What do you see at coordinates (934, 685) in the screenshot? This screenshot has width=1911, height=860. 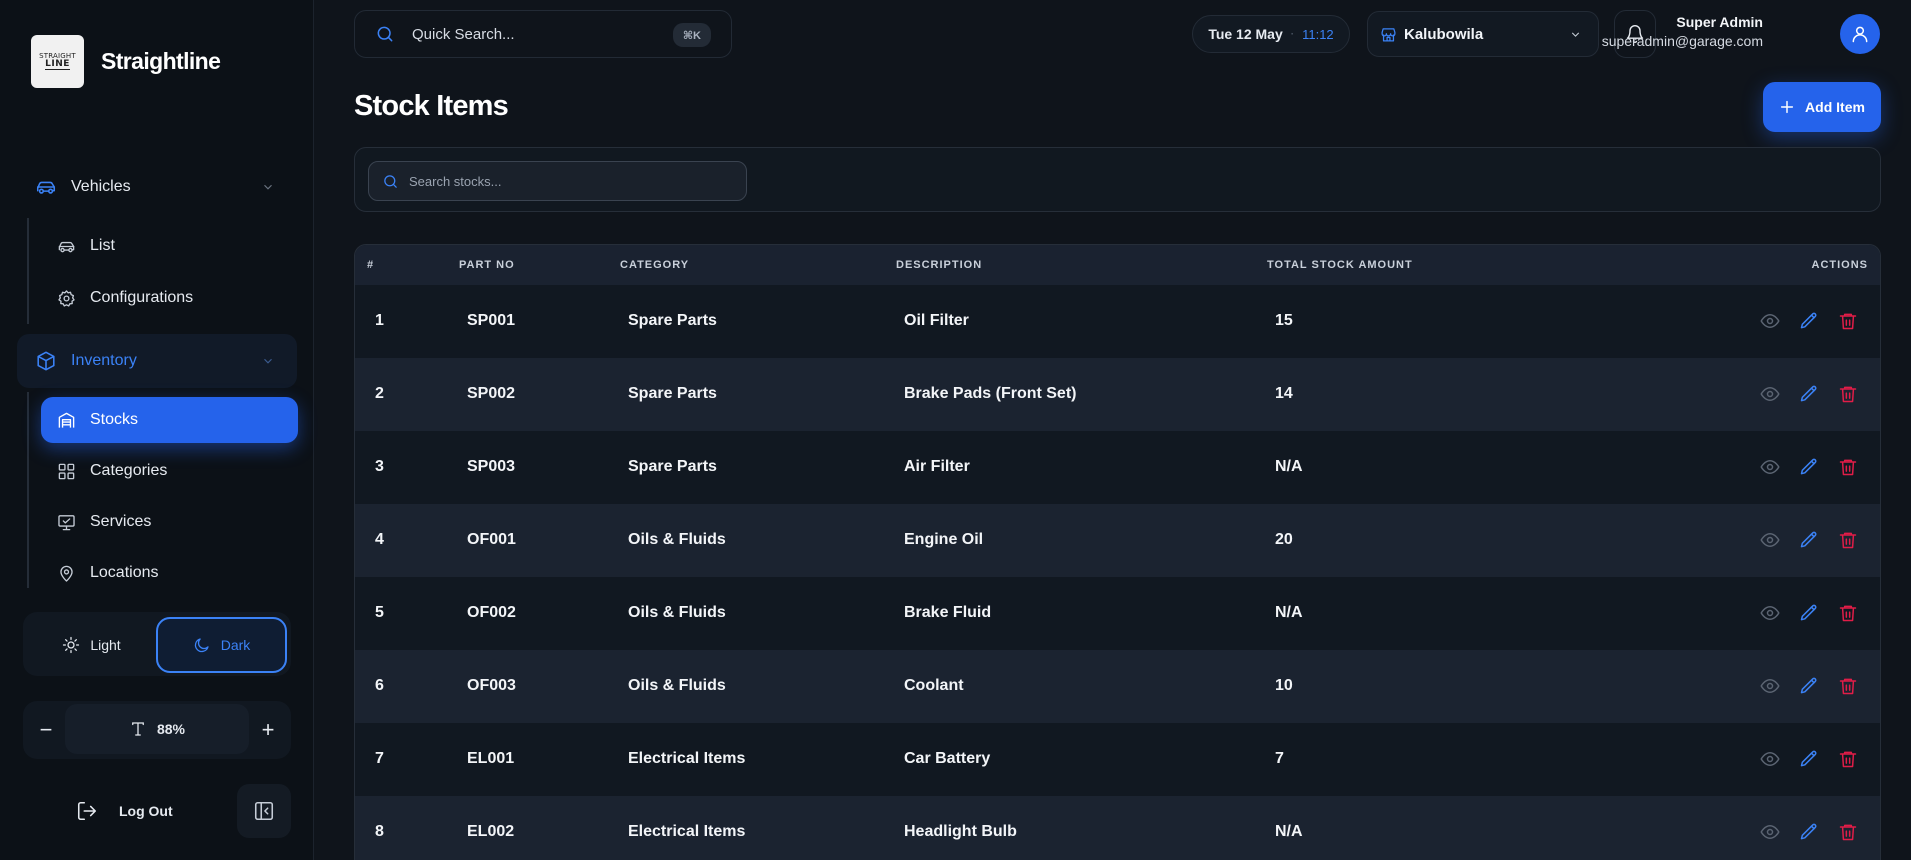 I see `cell-description: Coolant` at bounding box center [934, 685].